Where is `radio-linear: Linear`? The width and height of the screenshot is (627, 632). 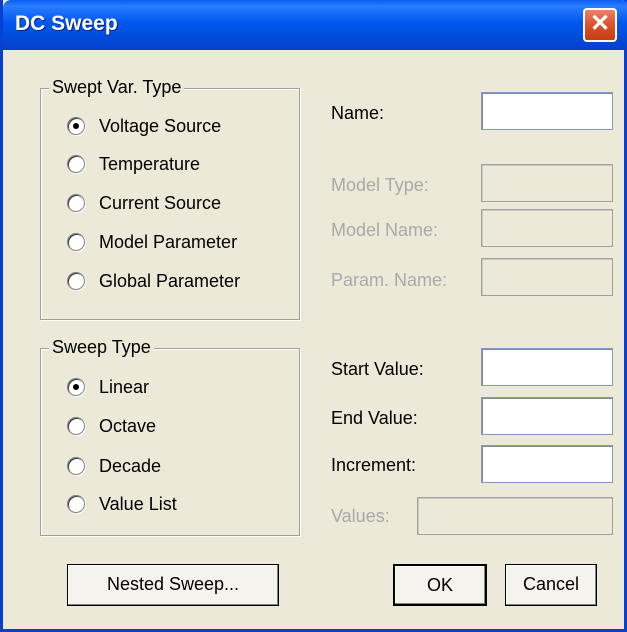
radio-linear: Linear is located at coordinates (108, 387).